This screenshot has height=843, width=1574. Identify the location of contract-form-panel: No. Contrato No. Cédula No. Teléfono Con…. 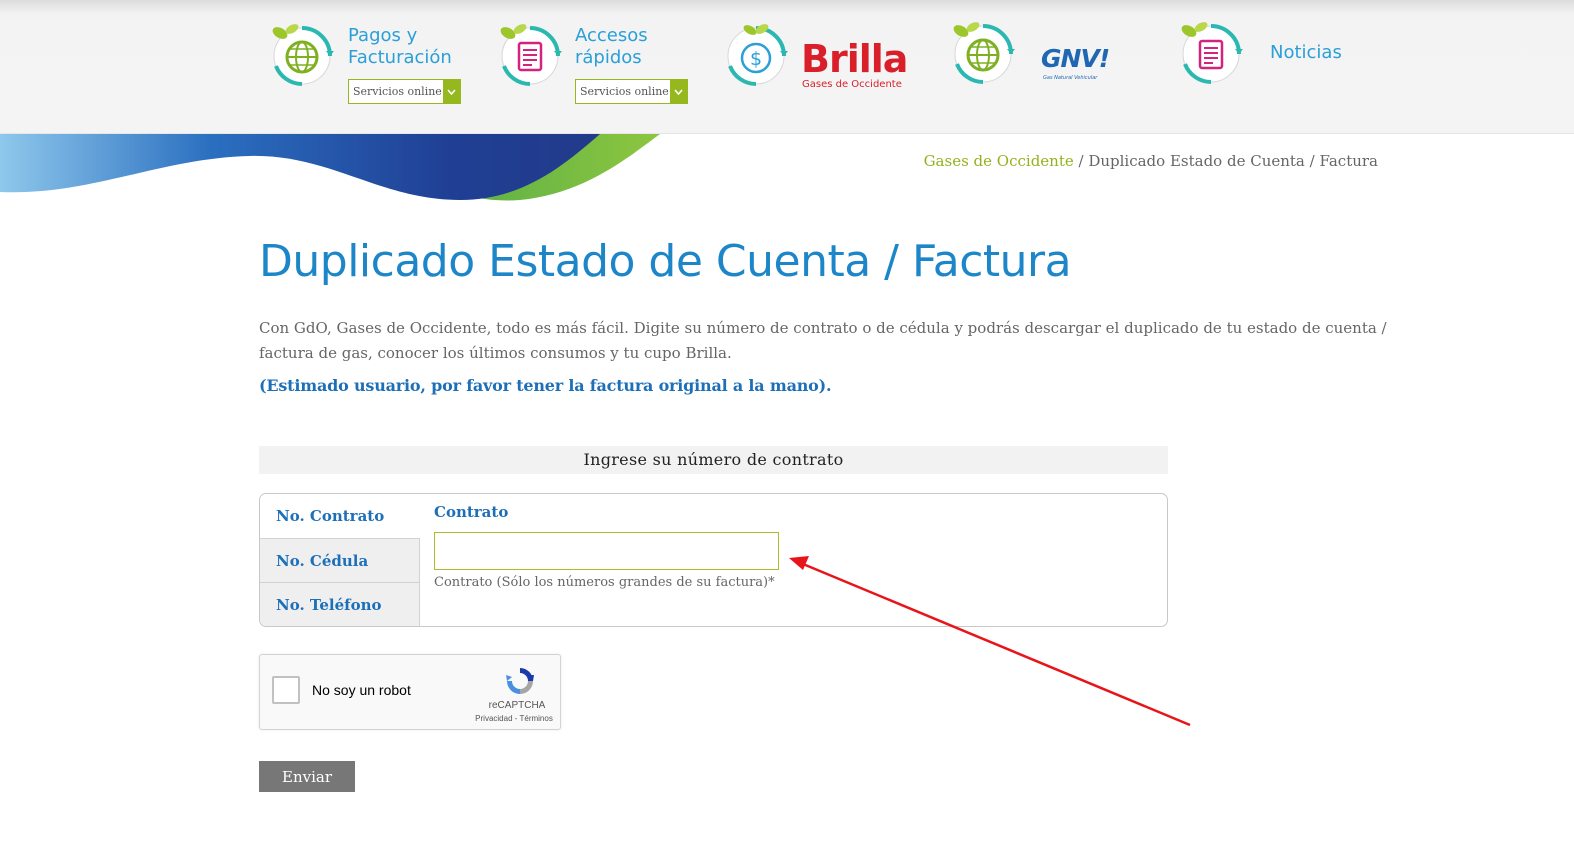
(713, 560).